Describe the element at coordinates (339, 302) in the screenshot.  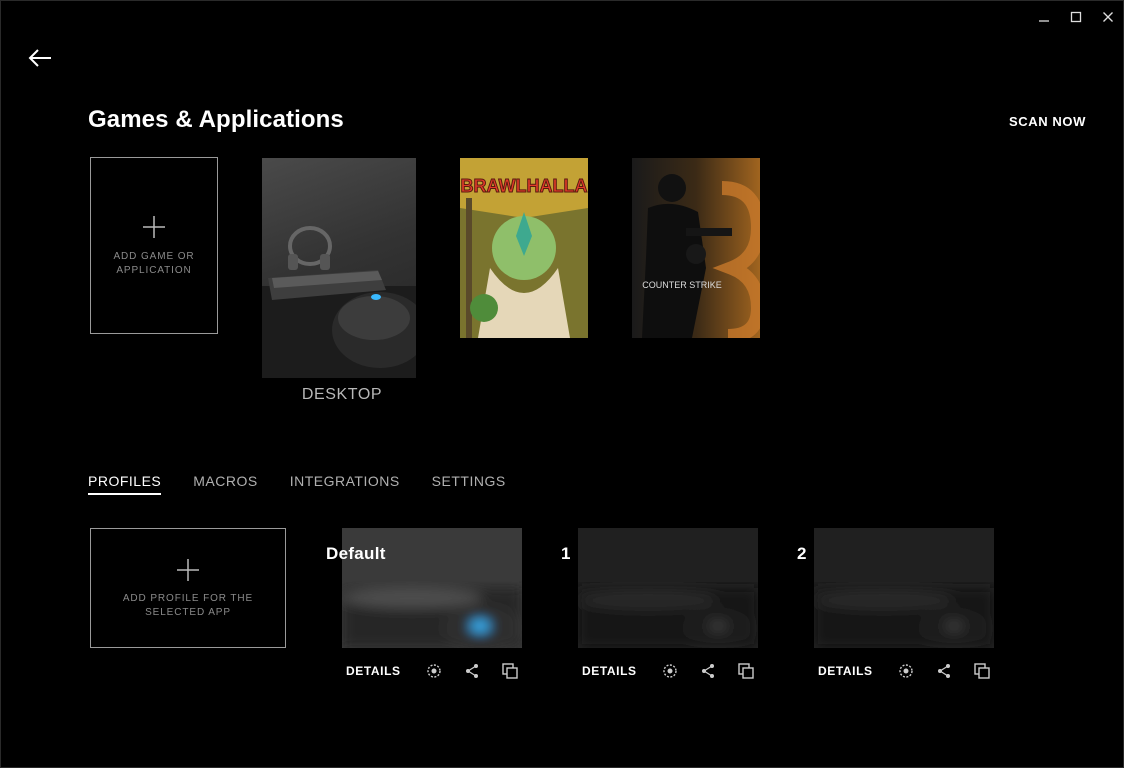
I see `desktop-mouse-keyboard-image` at that location.